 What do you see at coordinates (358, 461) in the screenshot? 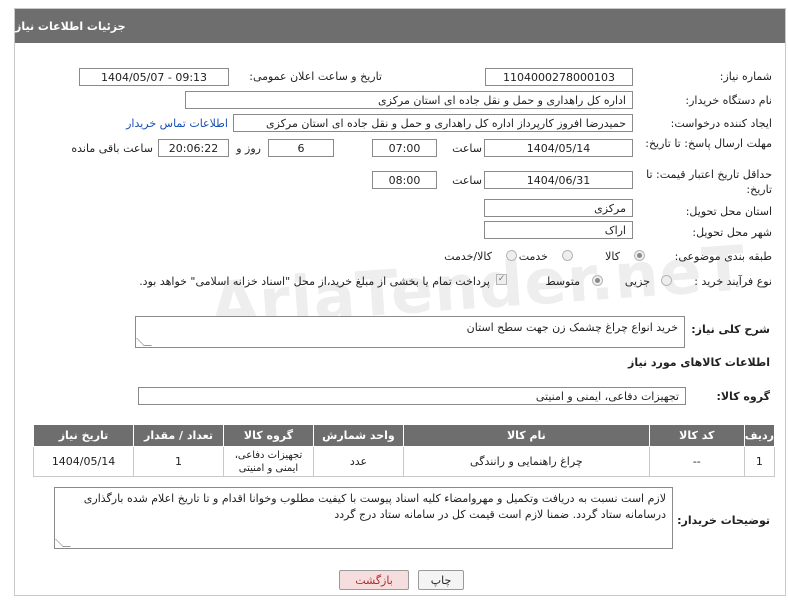
I see `cell-unit: عدد` at bounding box center [358, 461].